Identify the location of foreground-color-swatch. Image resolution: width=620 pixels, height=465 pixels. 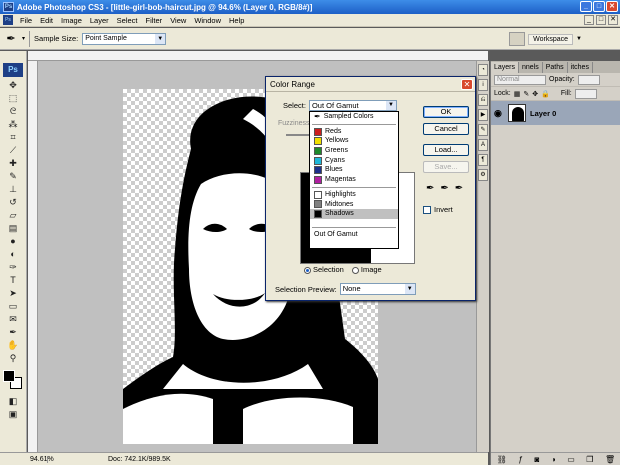
(9, 376).